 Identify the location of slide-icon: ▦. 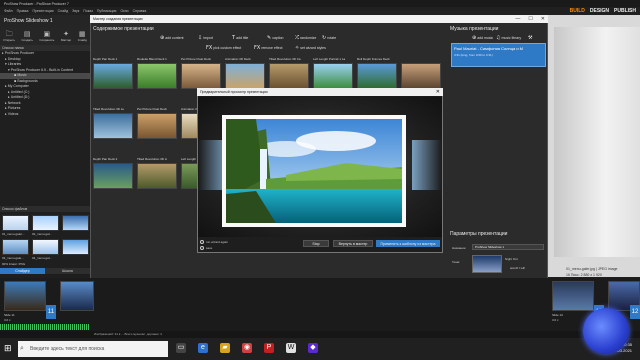
(82, 34).